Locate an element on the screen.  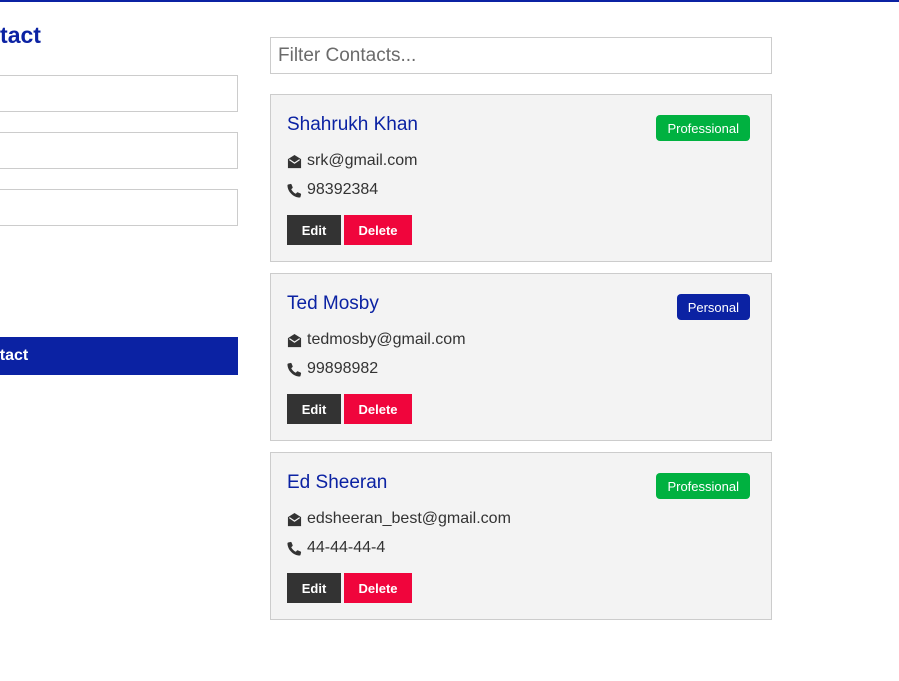
contact-email: tedmosby@gmail.com is located at coordinates (386, 339).